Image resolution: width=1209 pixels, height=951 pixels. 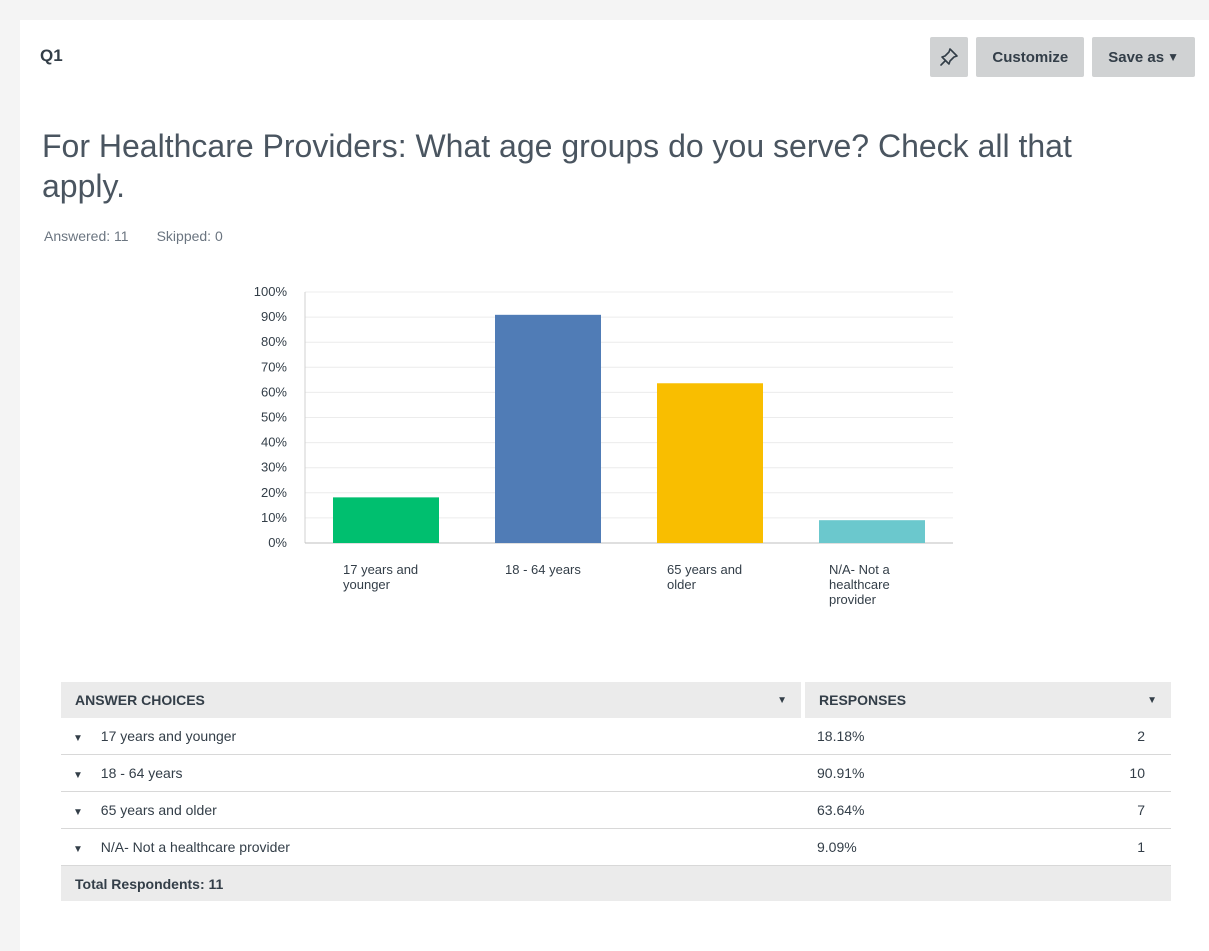 What do you see at coordinates (432, 773) in the screenshot?
I see `answer-choice-cell: ▼ 18 - 64 years` at bounding box center [432, 773].